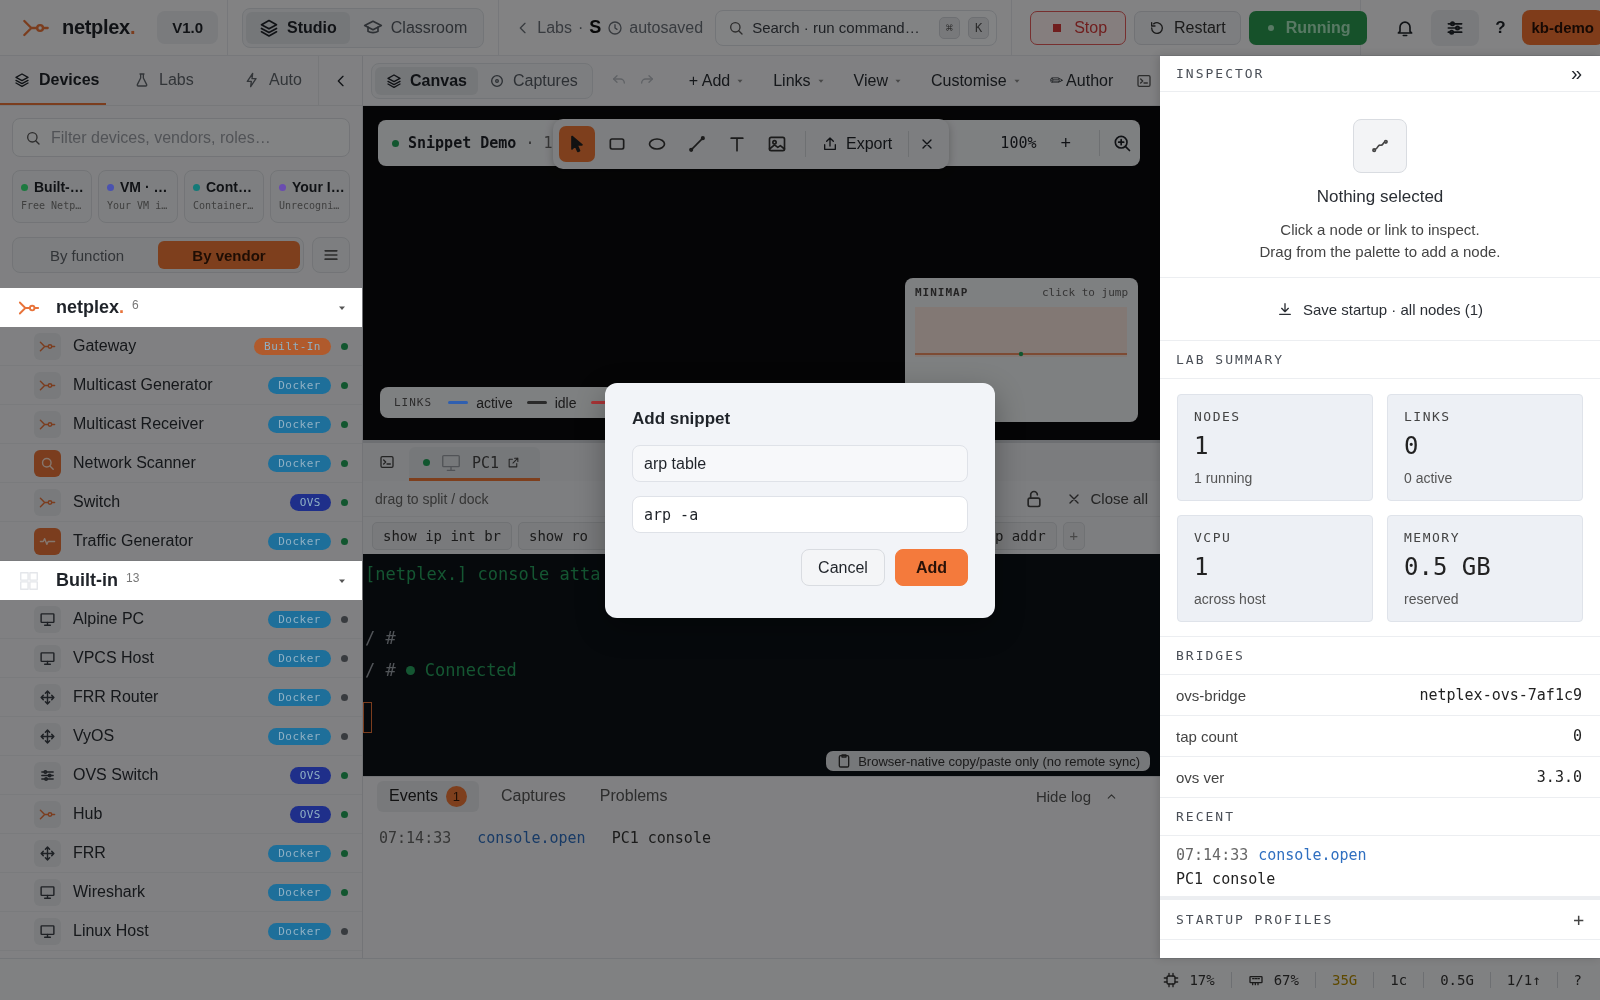  What do you see at coordinates (1500, 695) in the screenshot?
I see `property-value: netplex-ovs-7af1c9` at bounding box center [1500, 695].